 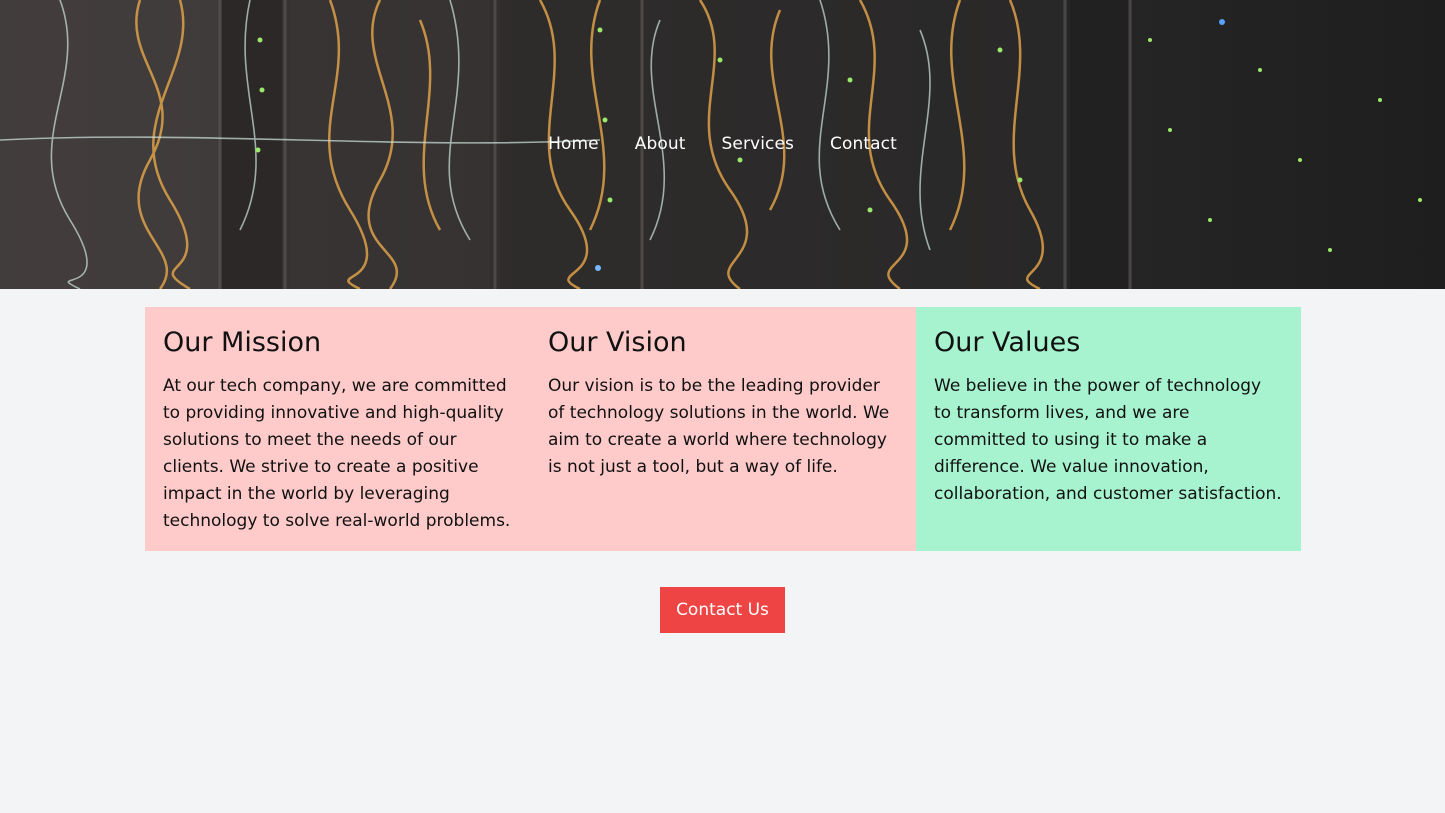 I want to click on values-title: Our Values, so click(x=1007, y=342).